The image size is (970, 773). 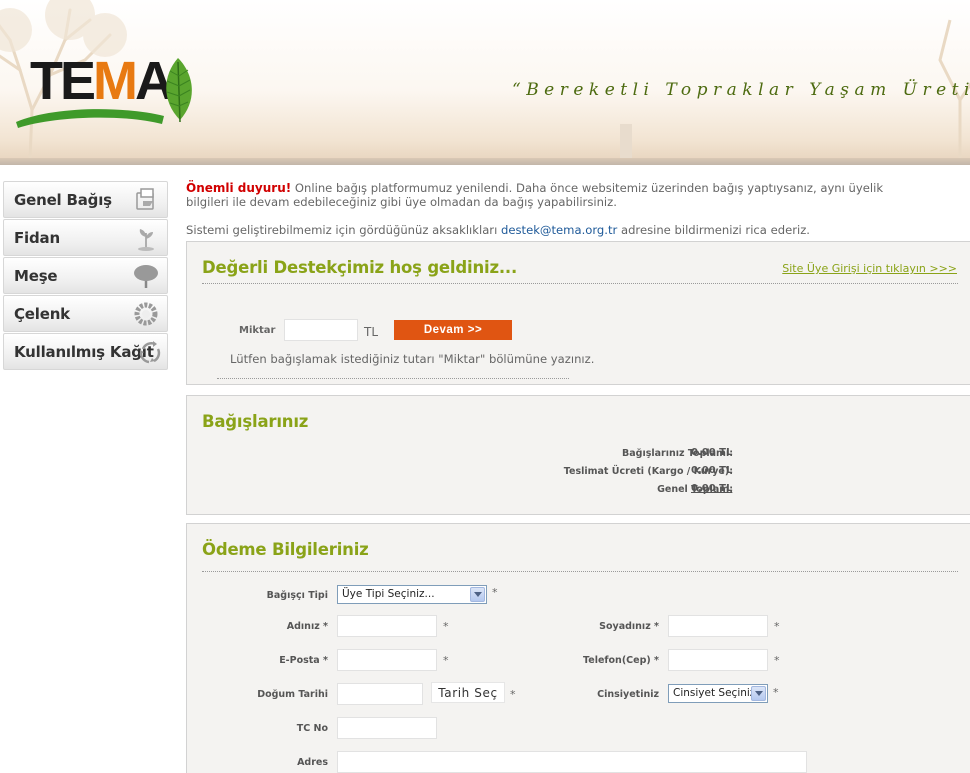 I want to click on payment-title: Ödeme Bilgileriniz, so click(x=285, y=549).